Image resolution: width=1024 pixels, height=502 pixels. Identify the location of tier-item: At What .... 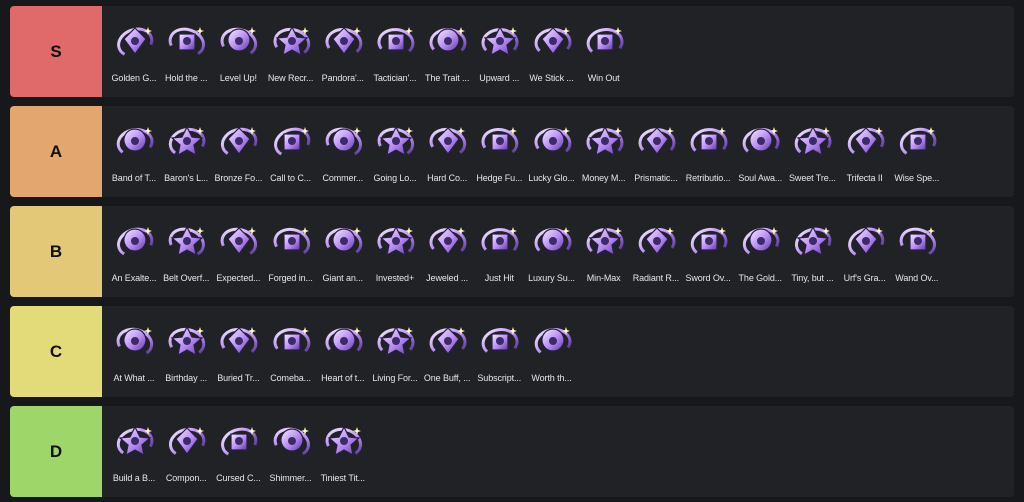
(134, 351).